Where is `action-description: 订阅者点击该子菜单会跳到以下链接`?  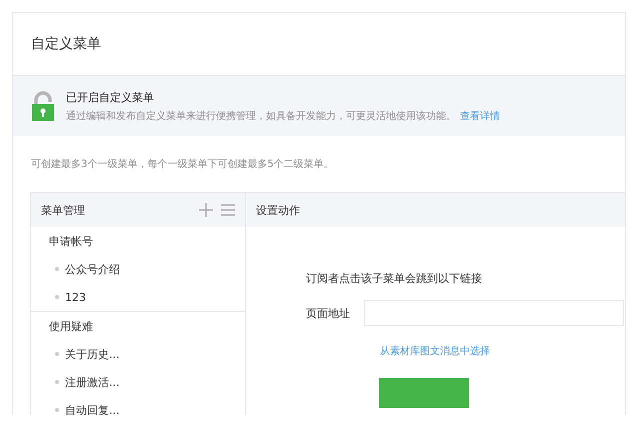 action-description: 订阅者点击该子菜单会跳到以下链接 is located at coordinates (394, 278).